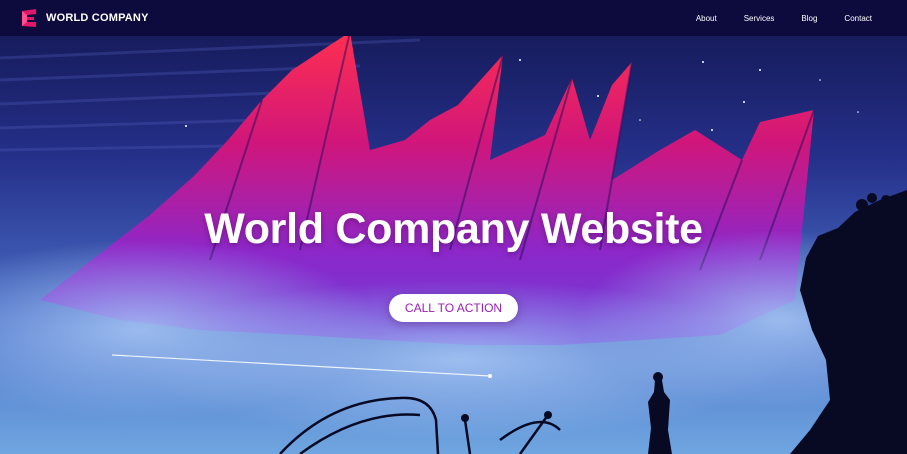  I want to click on stylized-e-logo-icon, so click(29, 18).